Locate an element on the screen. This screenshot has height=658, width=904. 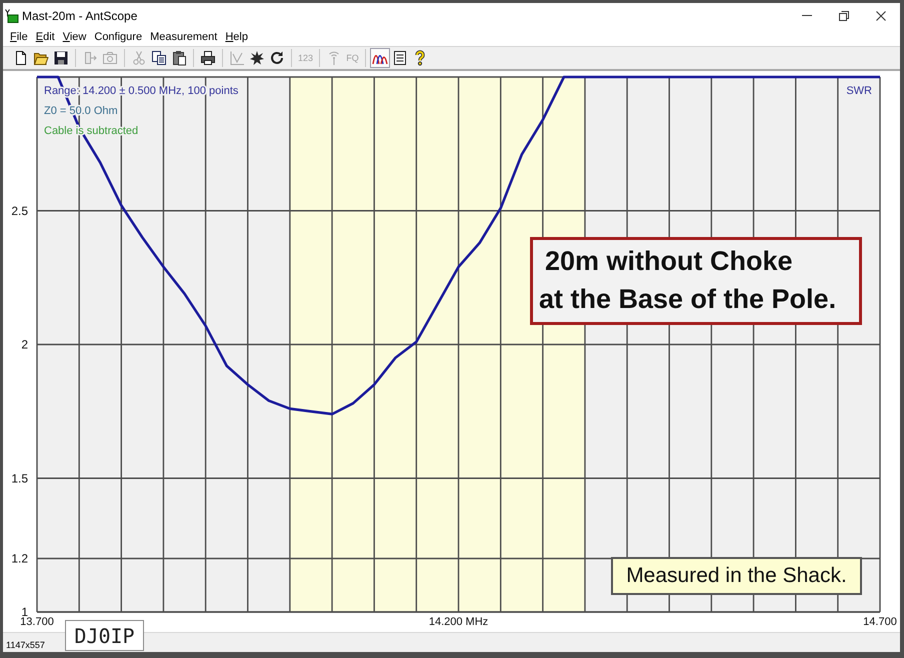
menu-item: Configure is located at coordinates (118, 37).